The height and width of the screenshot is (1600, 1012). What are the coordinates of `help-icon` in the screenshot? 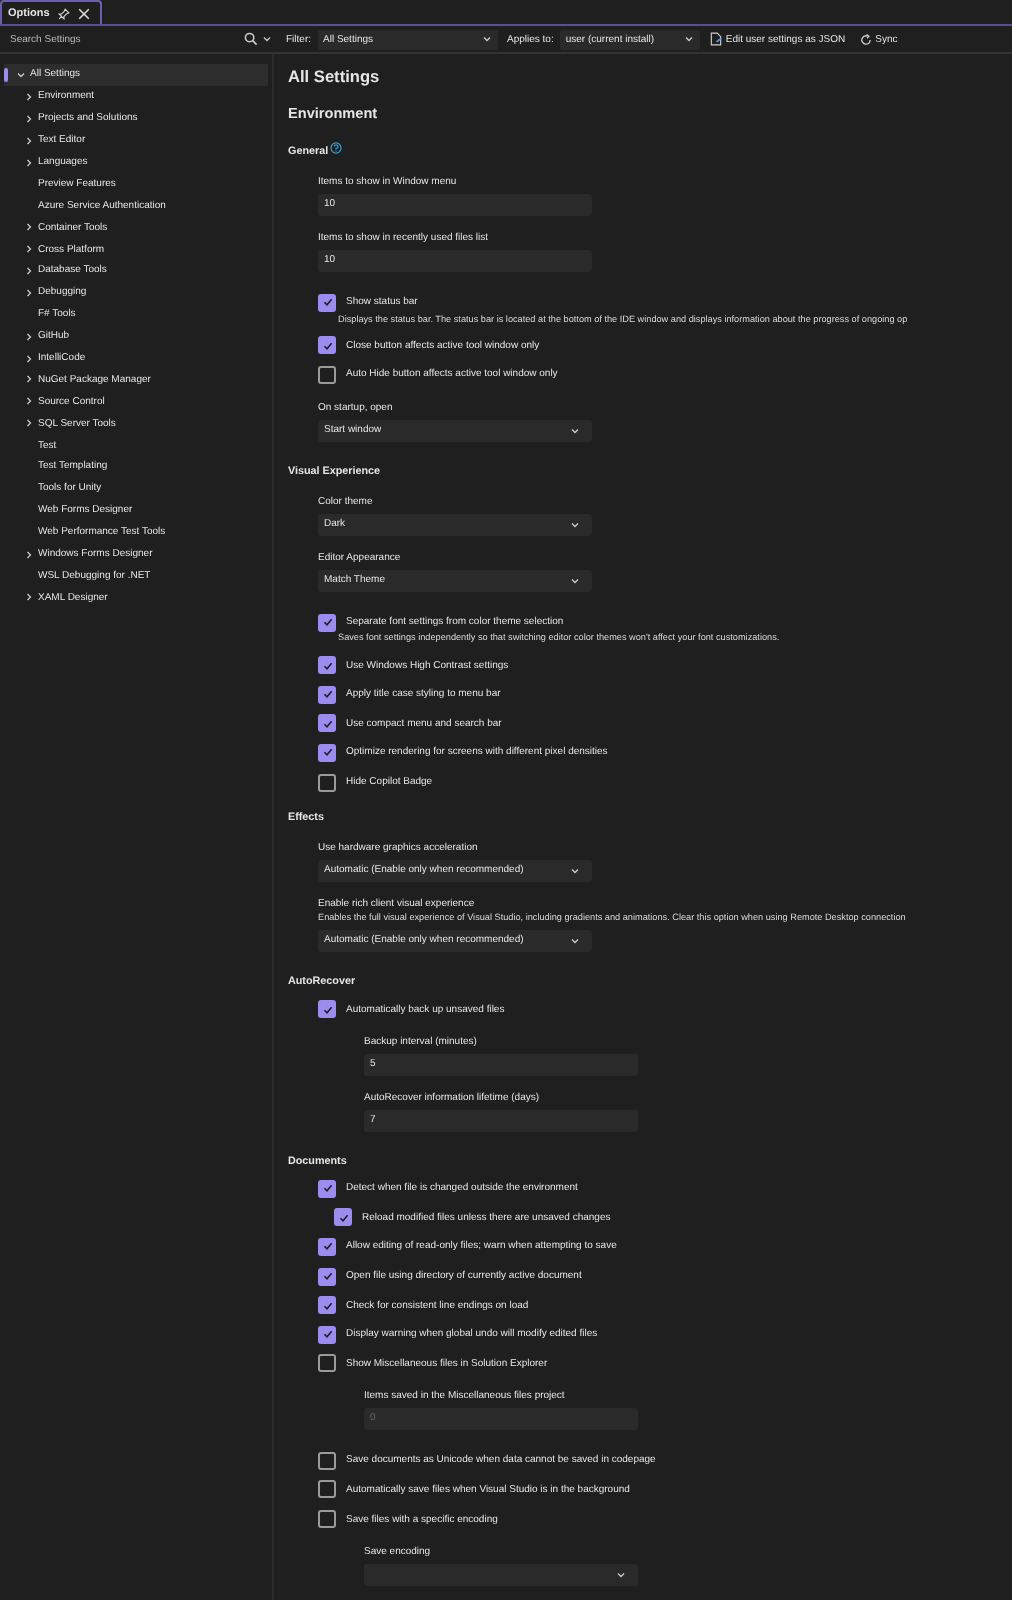 It's located at (336, 148).